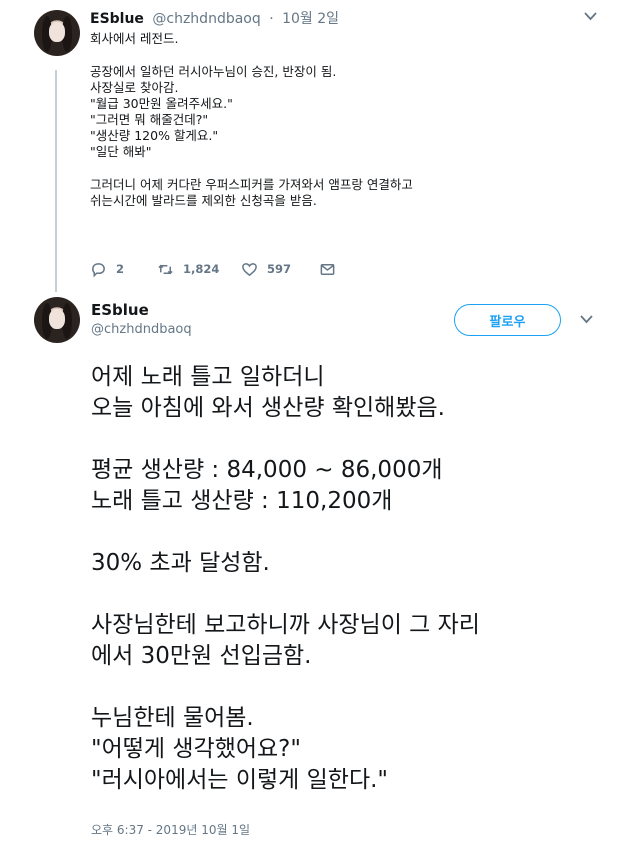  Describe the element at coordinates (196, 749) in the screenshot. I see `tweet-text-line: "어떻게 생각했어요?"` at that location.